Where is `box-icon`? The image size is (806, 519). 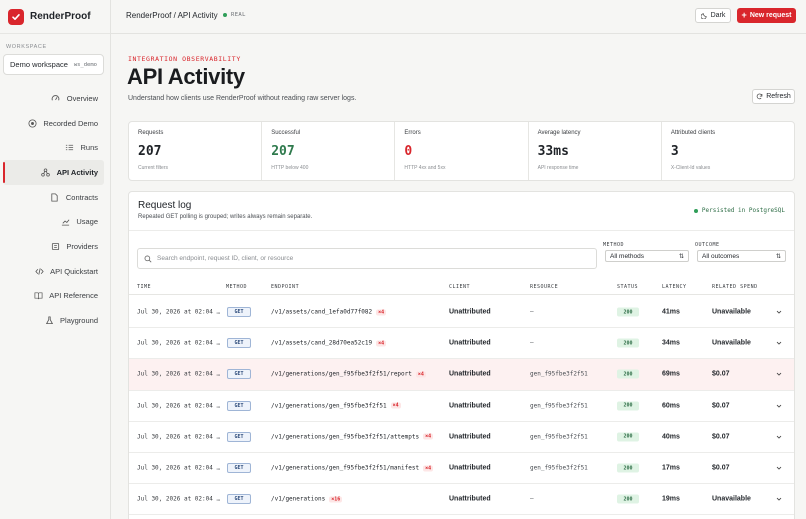 box-icon is located at coordinates (55, 246).